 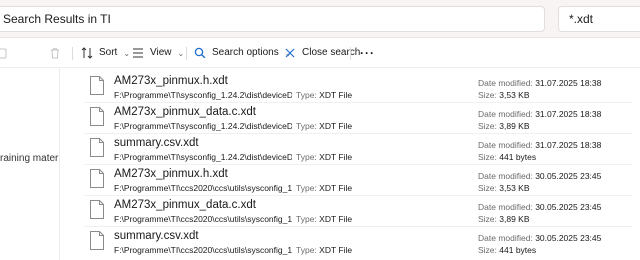 What do you see at coordinates (581, 19) in the screenshot?
I see `search-query-text: *.xdt` at bounding box center [581, 19].